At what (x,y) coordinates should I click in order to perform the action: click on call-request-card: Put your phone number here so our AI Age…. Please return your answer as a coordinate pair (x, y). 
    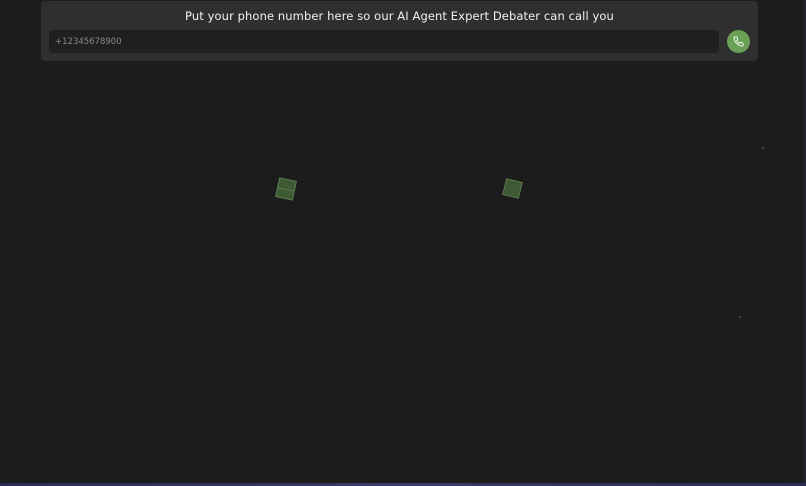
    Looking at the image, I should click on (399, 31).